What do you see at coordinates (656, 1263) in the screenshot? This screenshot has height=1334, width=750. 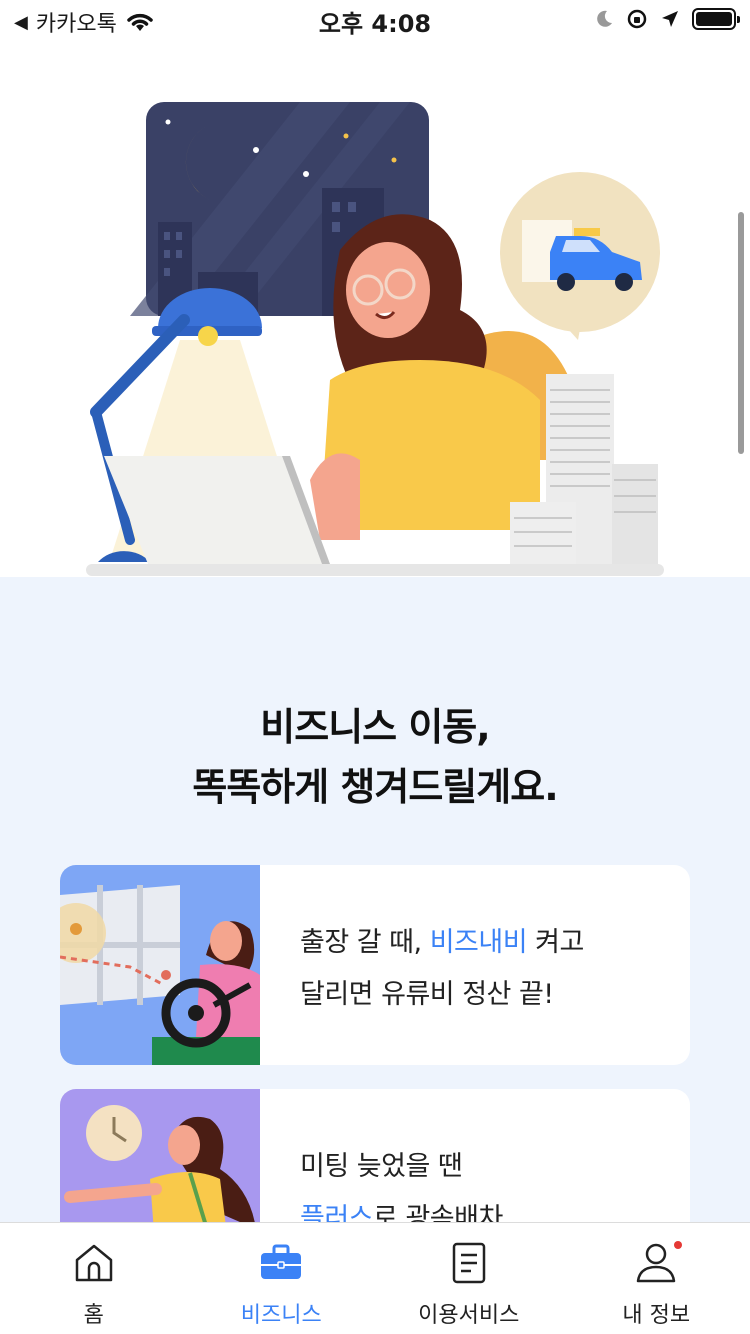 I see `person-icon` at bounding box center [656, 1263].